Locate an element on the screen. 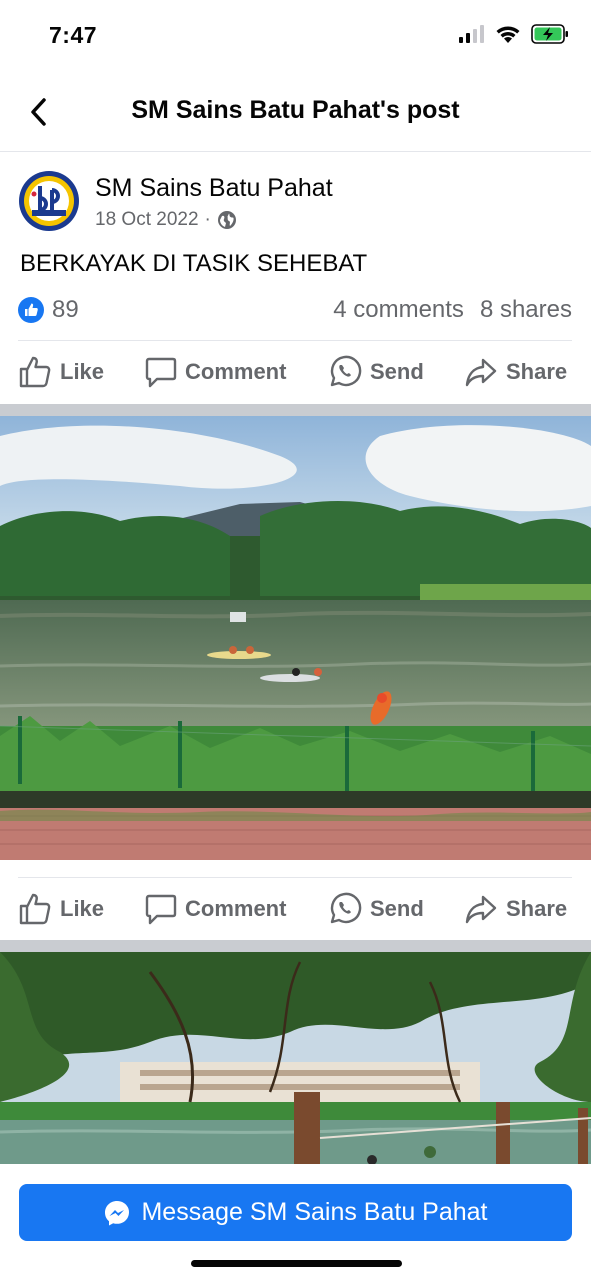 The height and width of the screenshot is (1280, 591). shares-count: 8 shares is located at coordinates (526, 310).